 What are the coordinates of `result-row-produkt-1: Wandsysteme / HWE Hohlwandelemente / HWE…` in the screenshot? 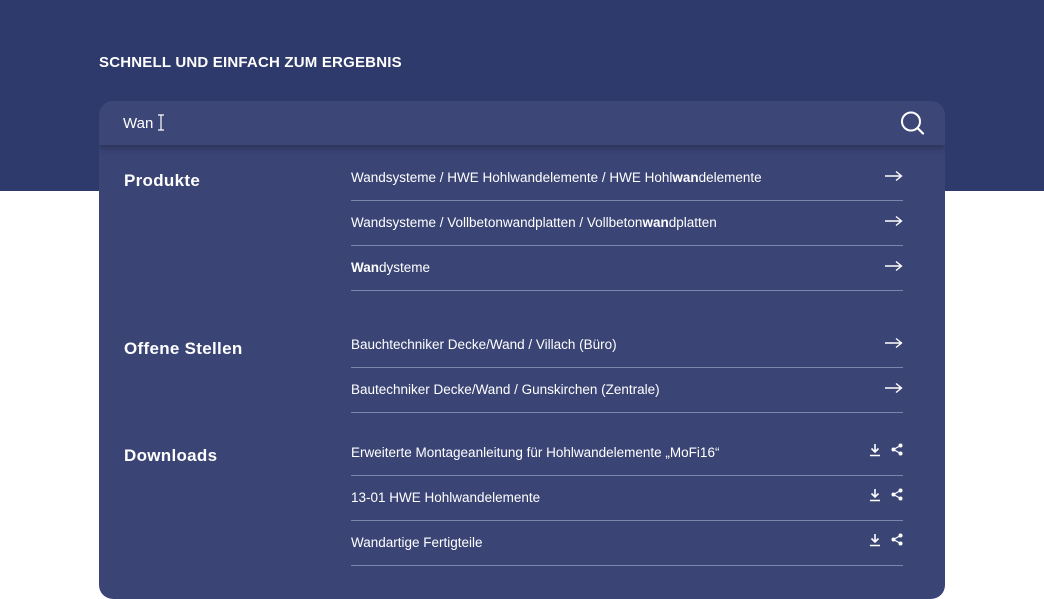 It's located at (627, 178).